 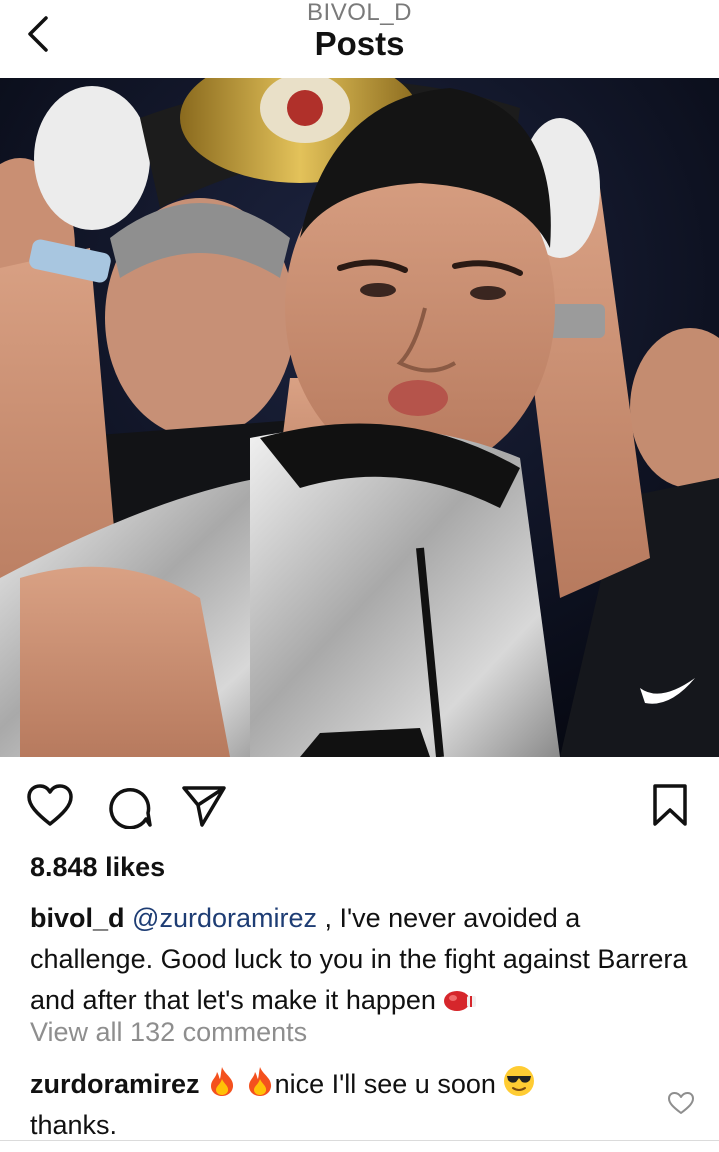 I want to click on like-count: 8.848 likes, so click(x=97, y=867).